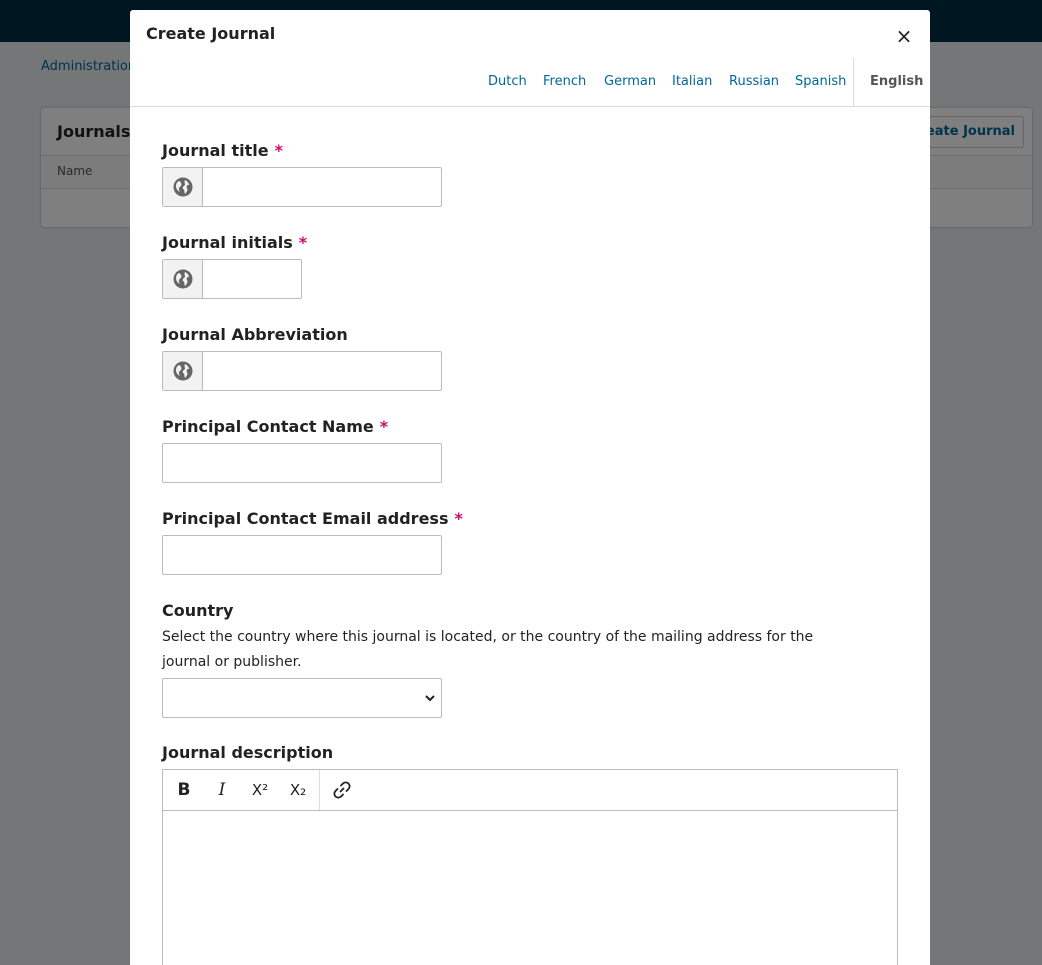 Image resolution: width=1042 pixels, height=965 pixels. What do you see at coordinates (322, 371) in the screenshot?
I see `journal-abbreviation-input` at bounding box center [322, 371].